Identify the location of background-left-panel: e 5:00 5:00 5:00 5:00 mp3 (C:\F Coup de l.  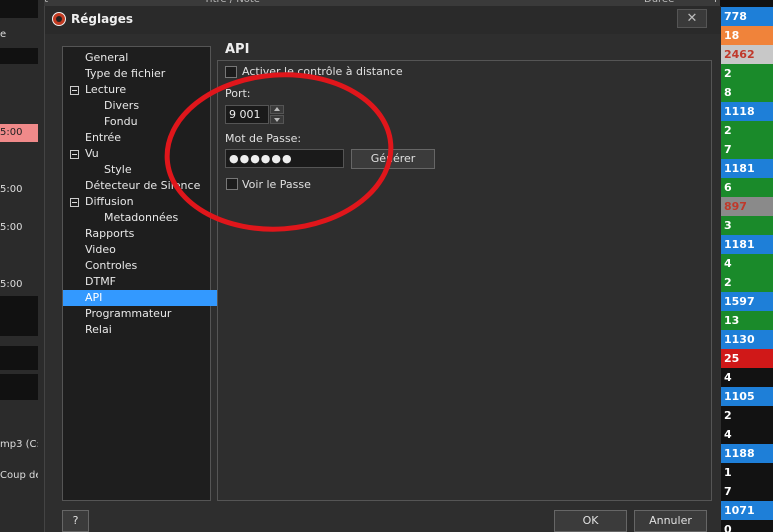
(22, 266).